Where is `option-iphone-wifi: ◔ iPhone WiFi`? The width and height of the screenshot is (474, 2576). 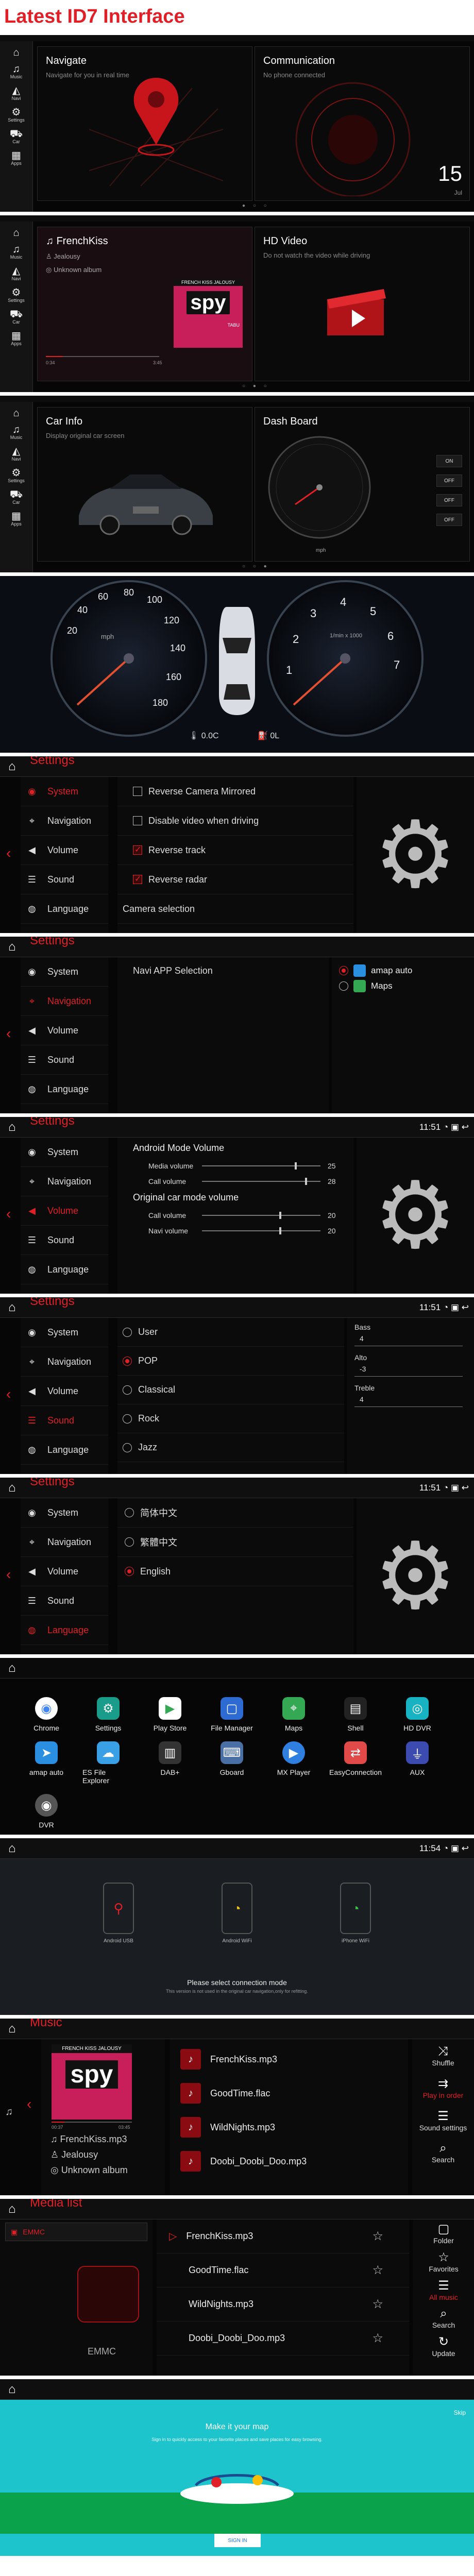
option-iphone-wifi: ◔ iPhone WiFi is located at coordinates (355, 1913).